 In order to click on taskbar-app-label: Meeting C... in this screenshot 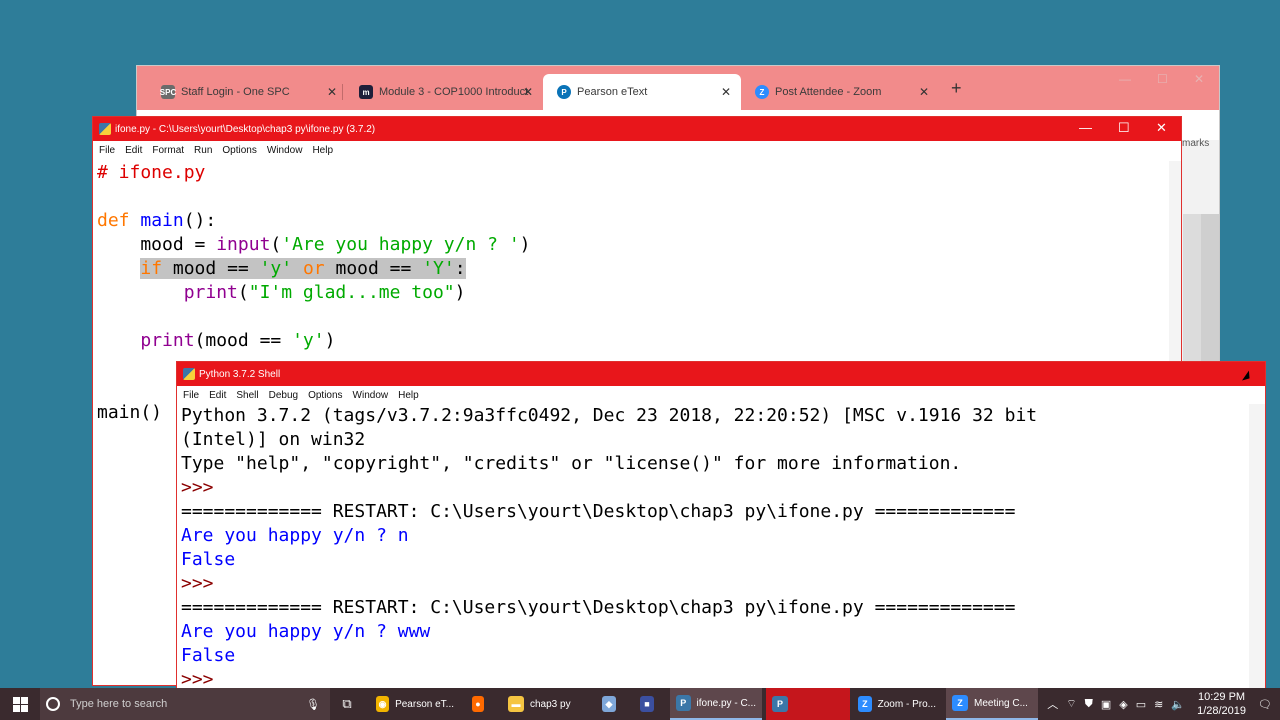, I will do `click(1001, 703)`.